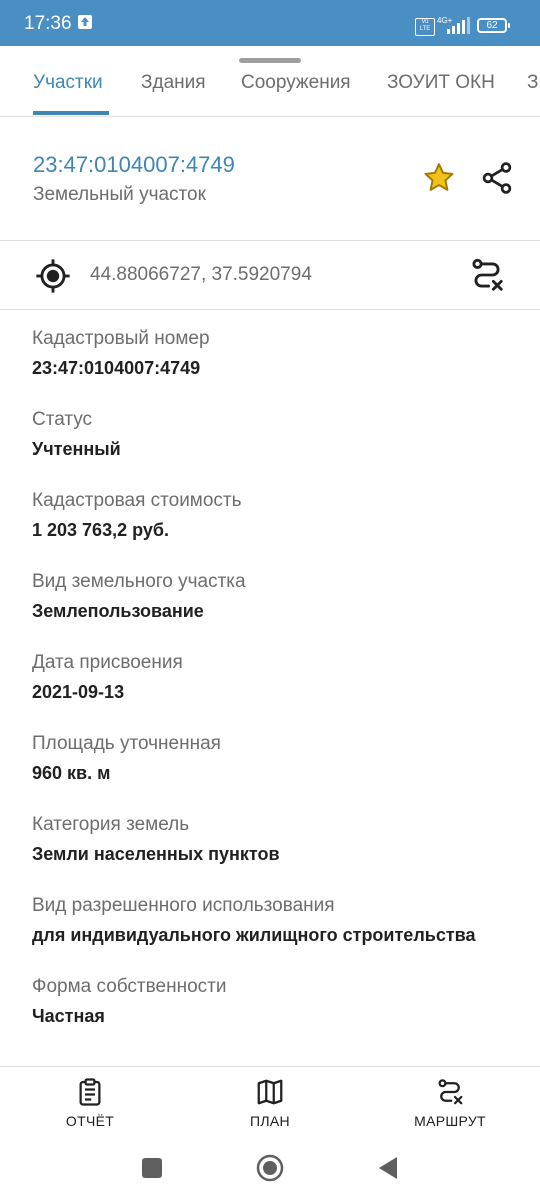  What do you see at coordinates (126, 743) in the screenshot?
I see `property-label: Площадь уточненная` at bounding box center [126, 743].